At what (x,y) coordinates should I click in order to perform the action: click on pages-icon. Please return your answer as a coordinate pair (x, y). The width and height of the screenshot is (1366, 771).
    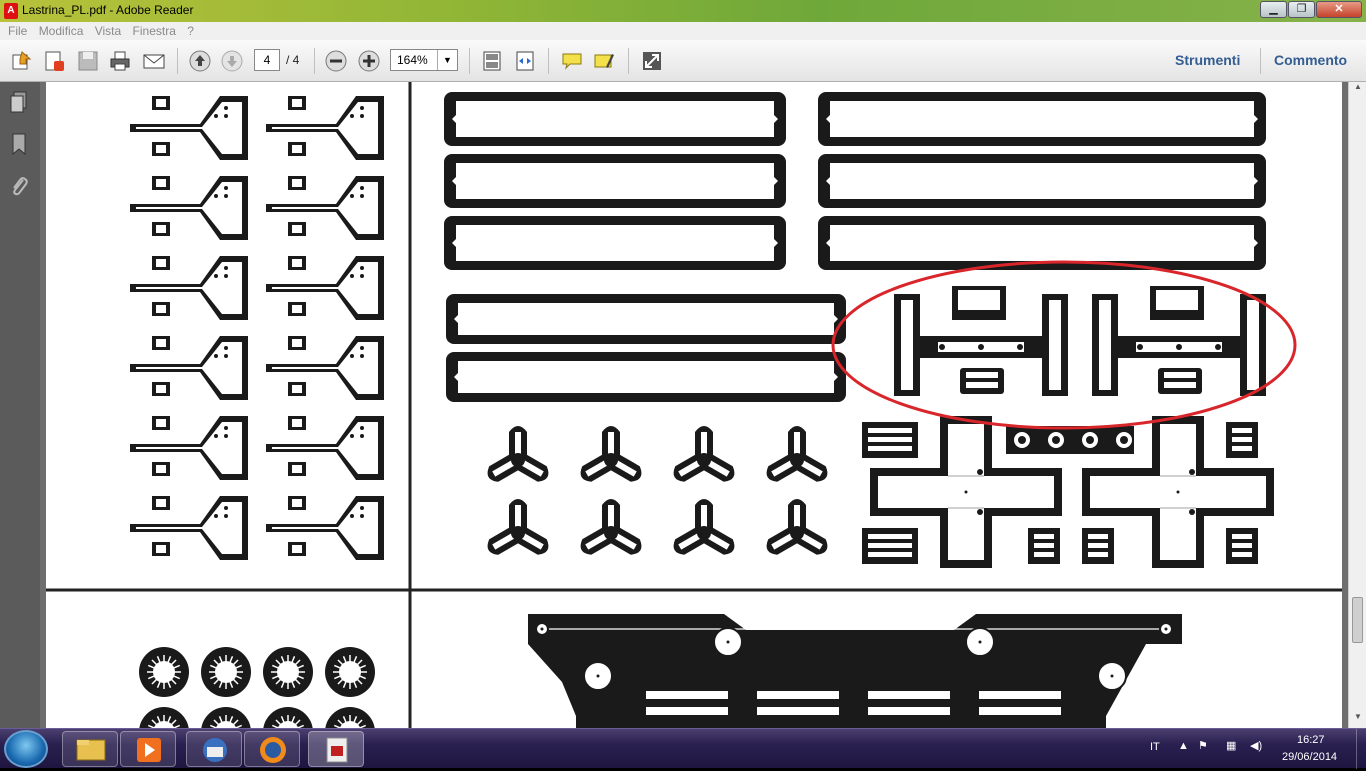
    Looking at the image, I should click on (19, 102).